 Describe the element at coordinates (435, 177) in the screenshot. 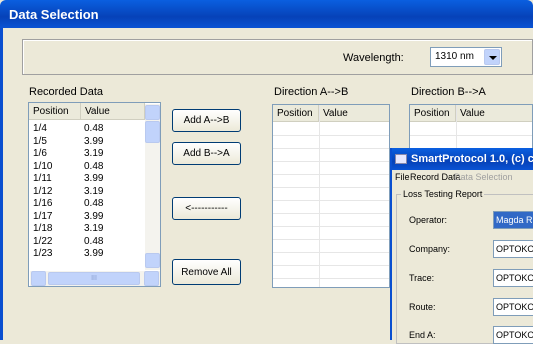

I see `menu-record-data: Record Data` at that location.